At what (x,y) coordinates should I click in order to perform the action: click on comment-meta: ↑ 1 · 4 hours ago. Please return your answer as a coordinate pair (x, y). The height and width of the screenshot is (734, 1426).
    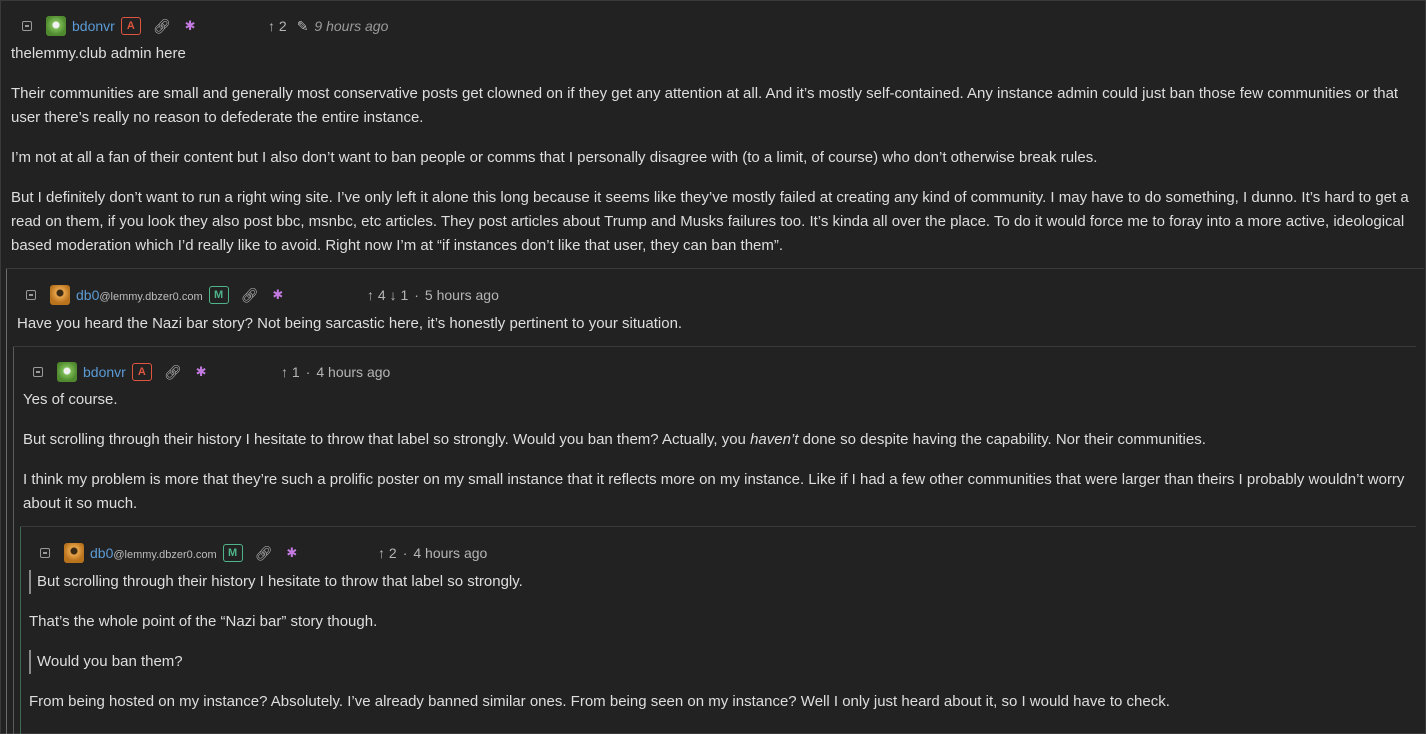
    Looking at the image, I should click on (336, 372).